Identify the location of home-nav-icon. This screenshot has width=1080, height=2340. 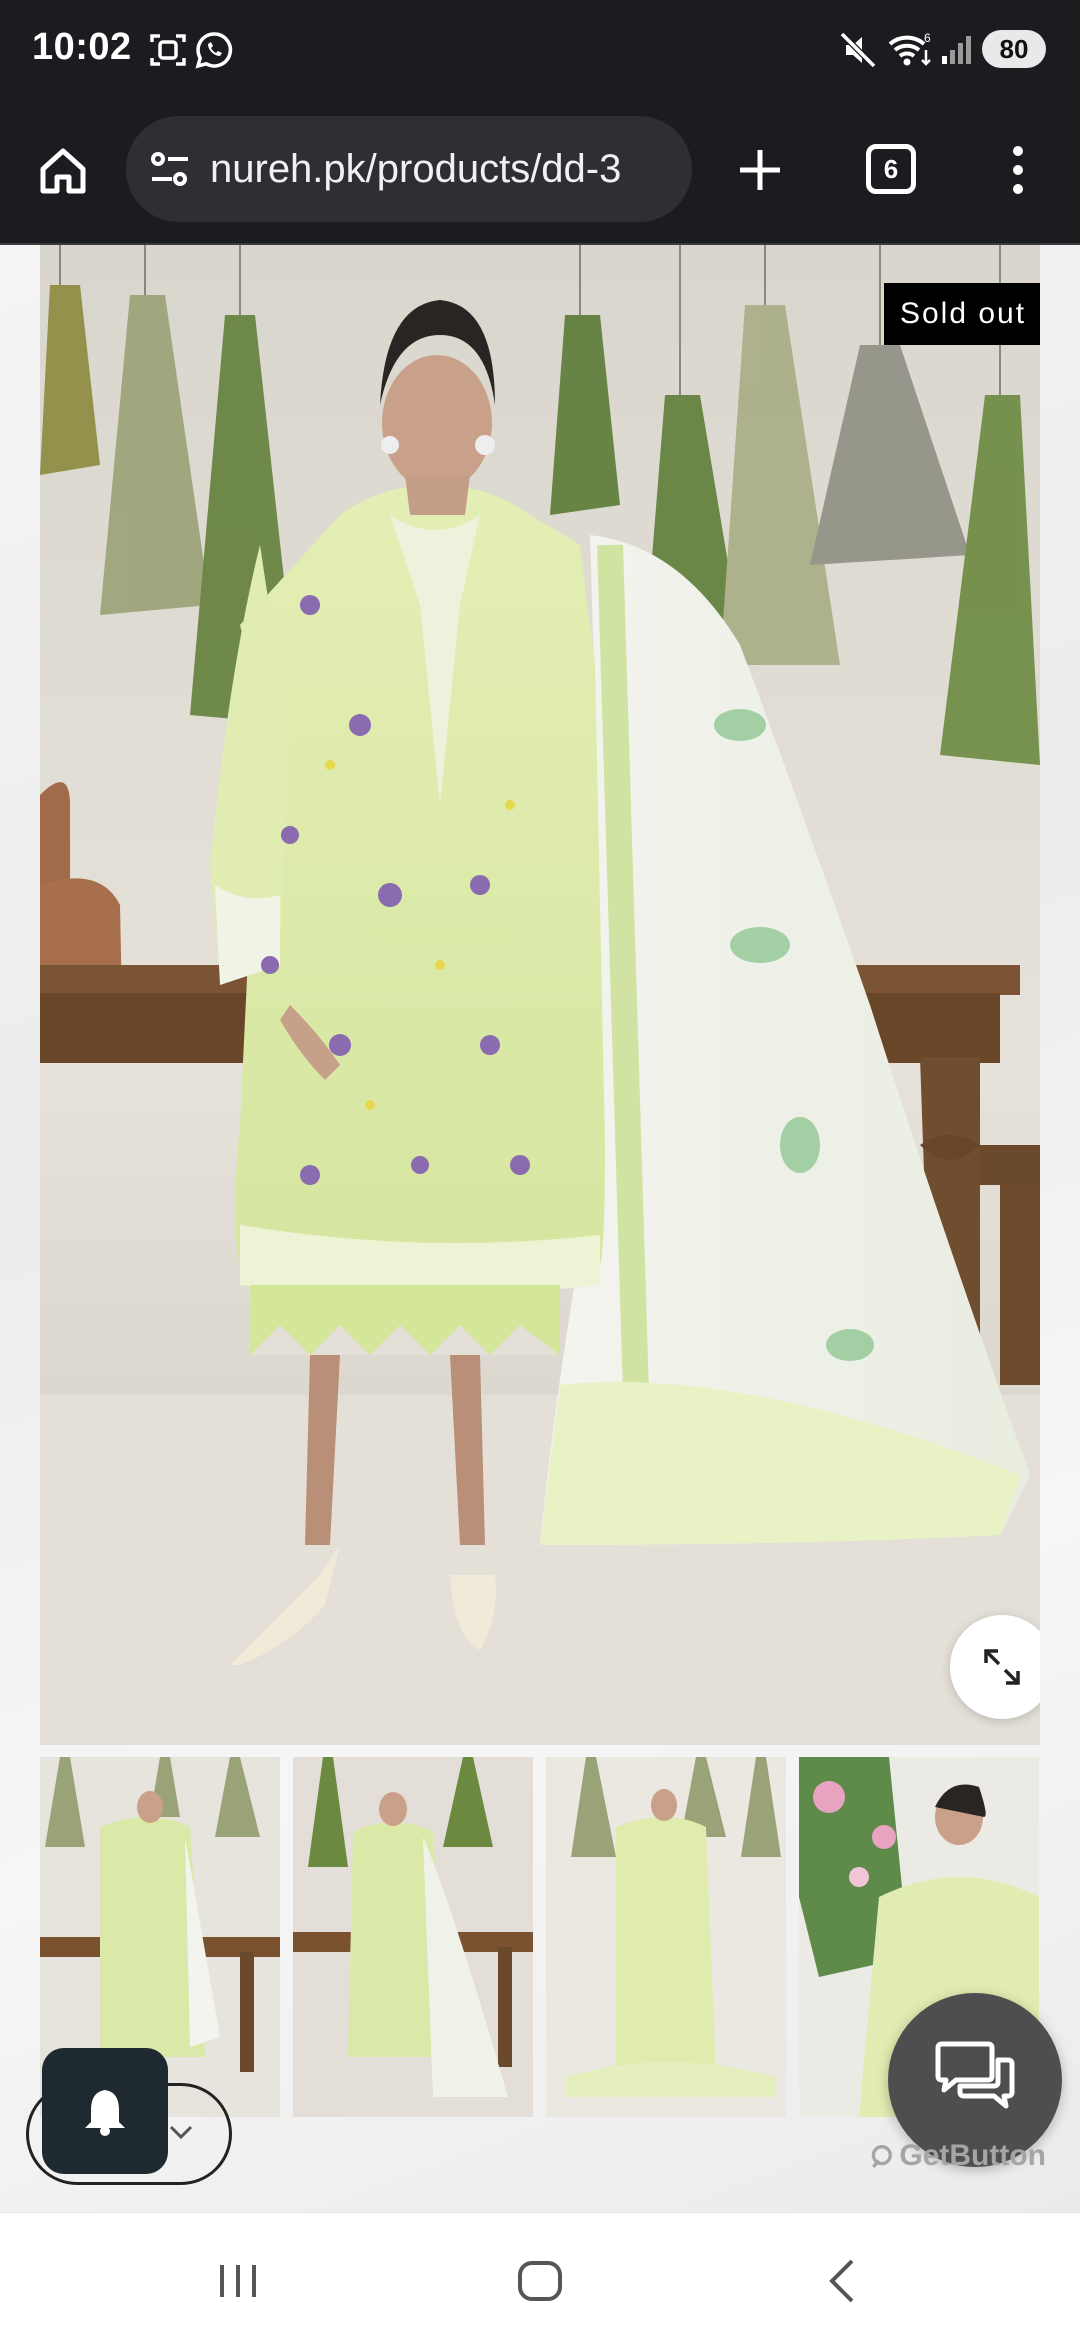
(540, 2281).